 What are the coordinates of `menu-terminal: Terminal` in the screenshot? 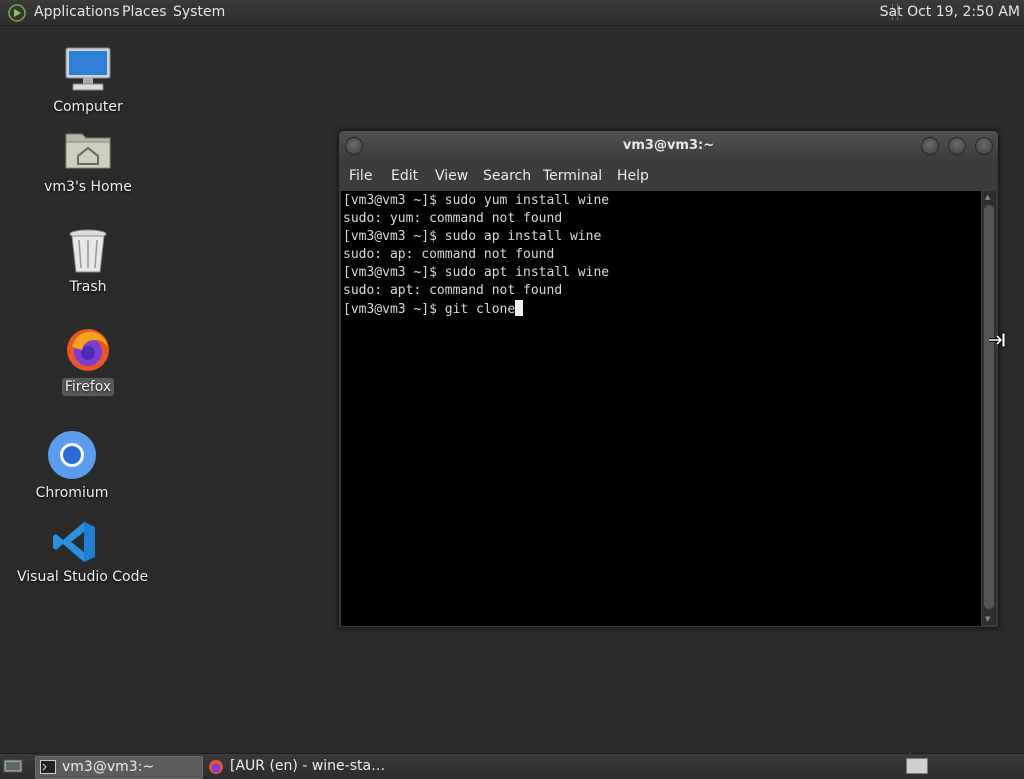 It's located at (572, 176).